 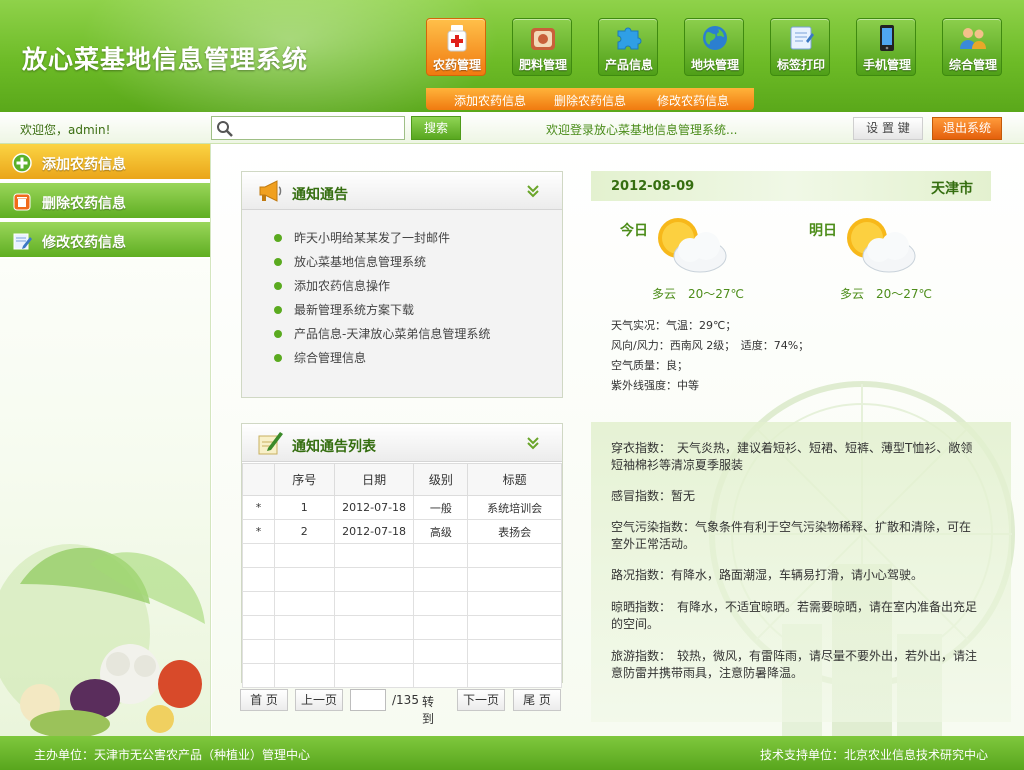 I want to click on nav-label-print: 标签打印, so click(x=800, y=47).